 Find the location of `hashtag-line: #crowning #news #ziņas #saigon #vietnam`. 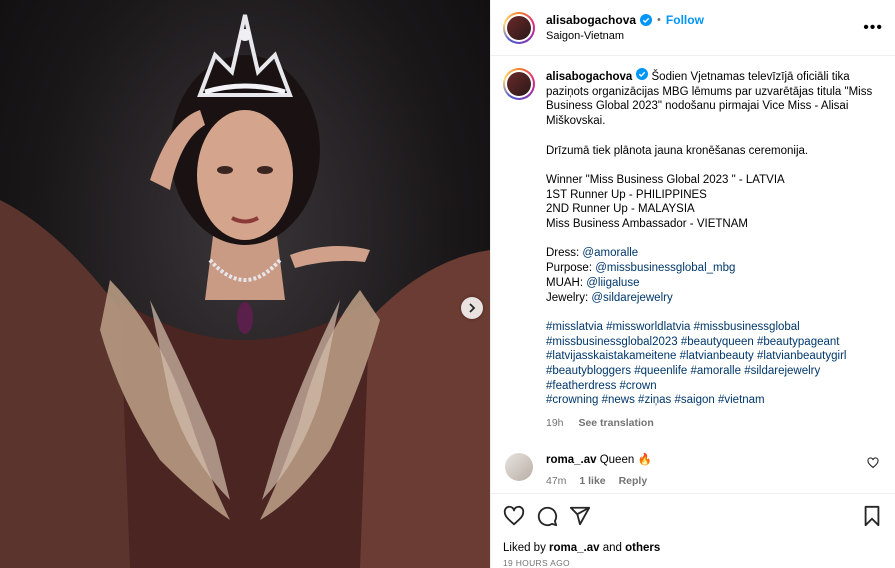

hashtag-line: #crowning #news #ziņas #saigon #vietnam is located at coordinates (714, 400).